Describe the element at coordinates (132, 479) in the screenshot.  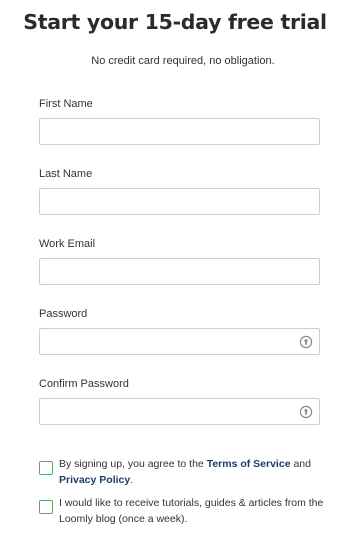
I see `terms-suffix-text: .` at that location.